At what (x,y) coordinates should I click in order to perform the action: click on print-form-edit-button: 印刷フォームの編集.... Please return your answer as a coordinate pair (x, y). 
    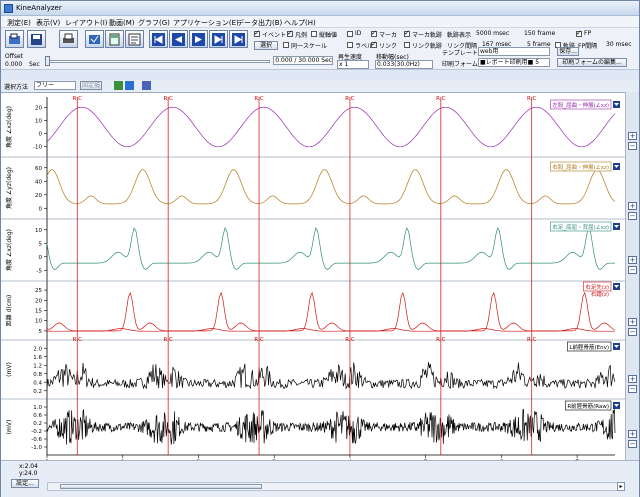
    Looking at the image, I should click on (592, 62).